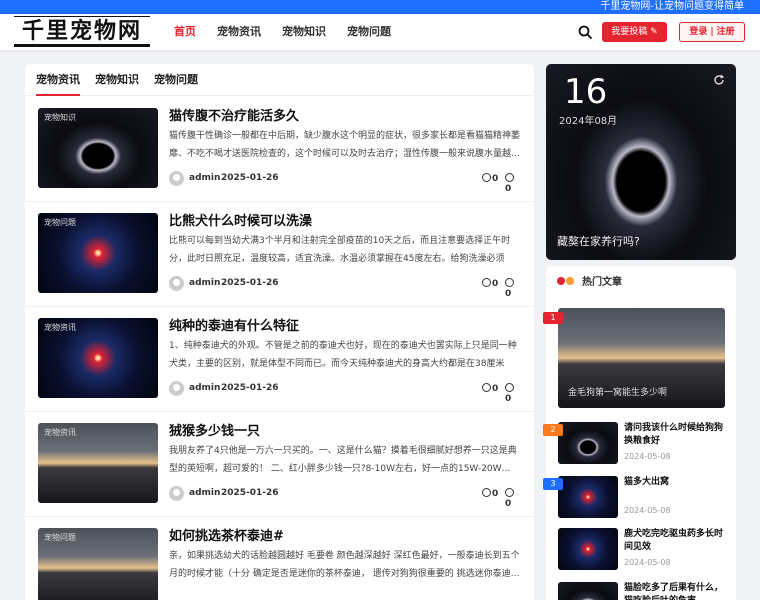 Image resolution: width=760 pixels, height=600 pixels. Describe the element at coordinates (240, 219) in the screenshot. I see `article-title: 比熊犬什么时候可以洗澡` at that location.